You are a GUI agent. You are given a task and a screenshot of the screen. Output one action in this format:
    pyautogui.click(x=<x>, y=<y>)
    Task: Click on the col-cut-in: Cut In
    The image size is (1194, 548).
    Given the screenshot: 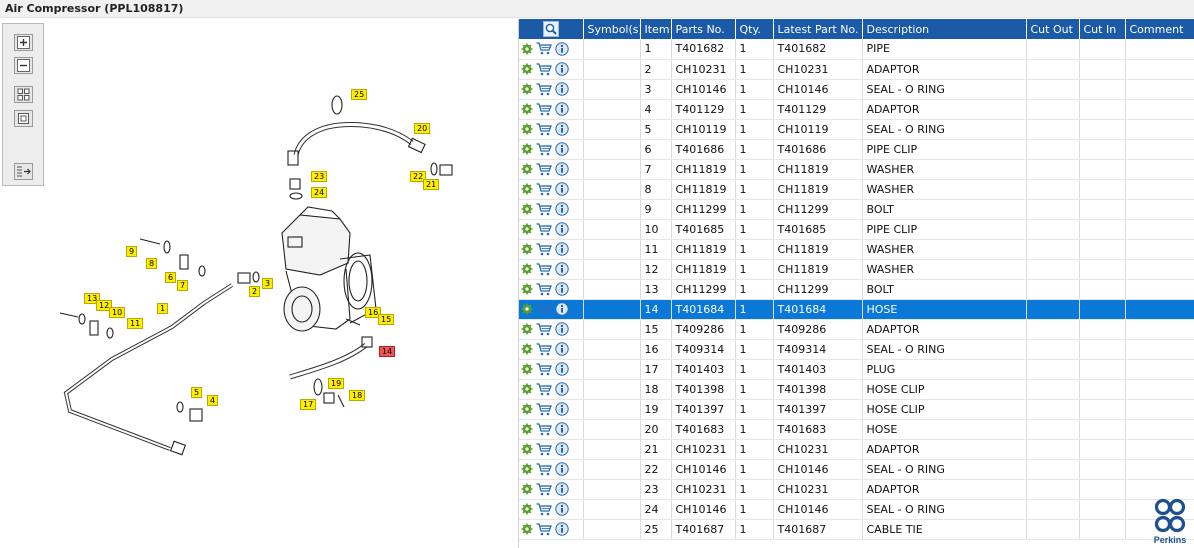 What is the action you would take?
    pyautogui.click(x=1102, y=29)
    